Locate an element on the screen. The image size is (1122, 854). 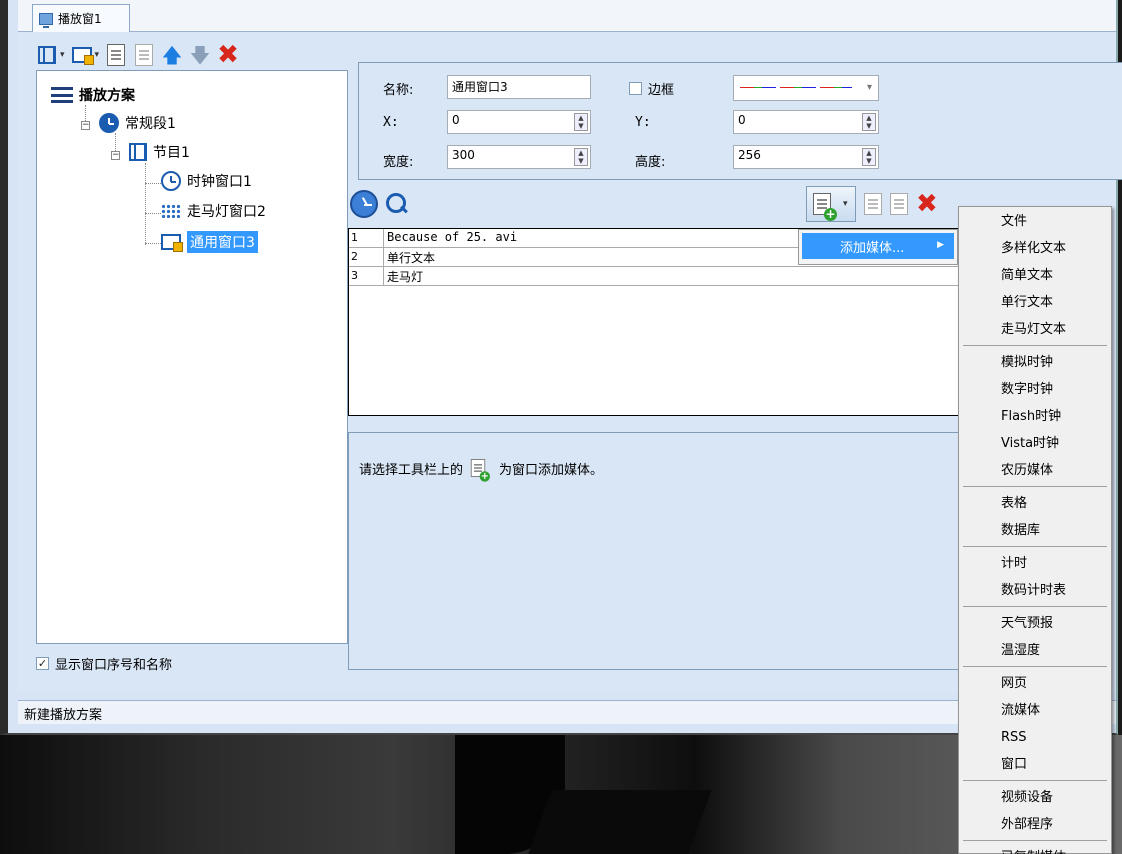
menu-item: 走马灯文本 is located at coordinates (1035, 330).